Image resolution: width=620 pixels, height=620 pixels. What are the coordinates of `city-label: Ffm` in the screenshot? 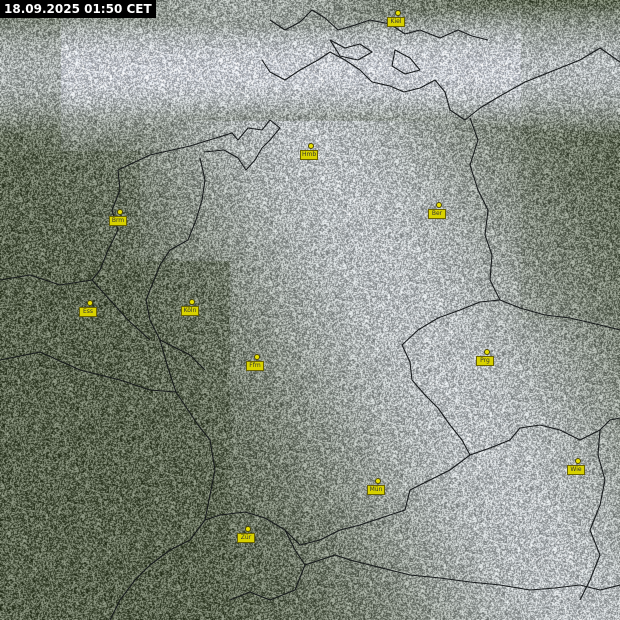 It's located at (255, 366).